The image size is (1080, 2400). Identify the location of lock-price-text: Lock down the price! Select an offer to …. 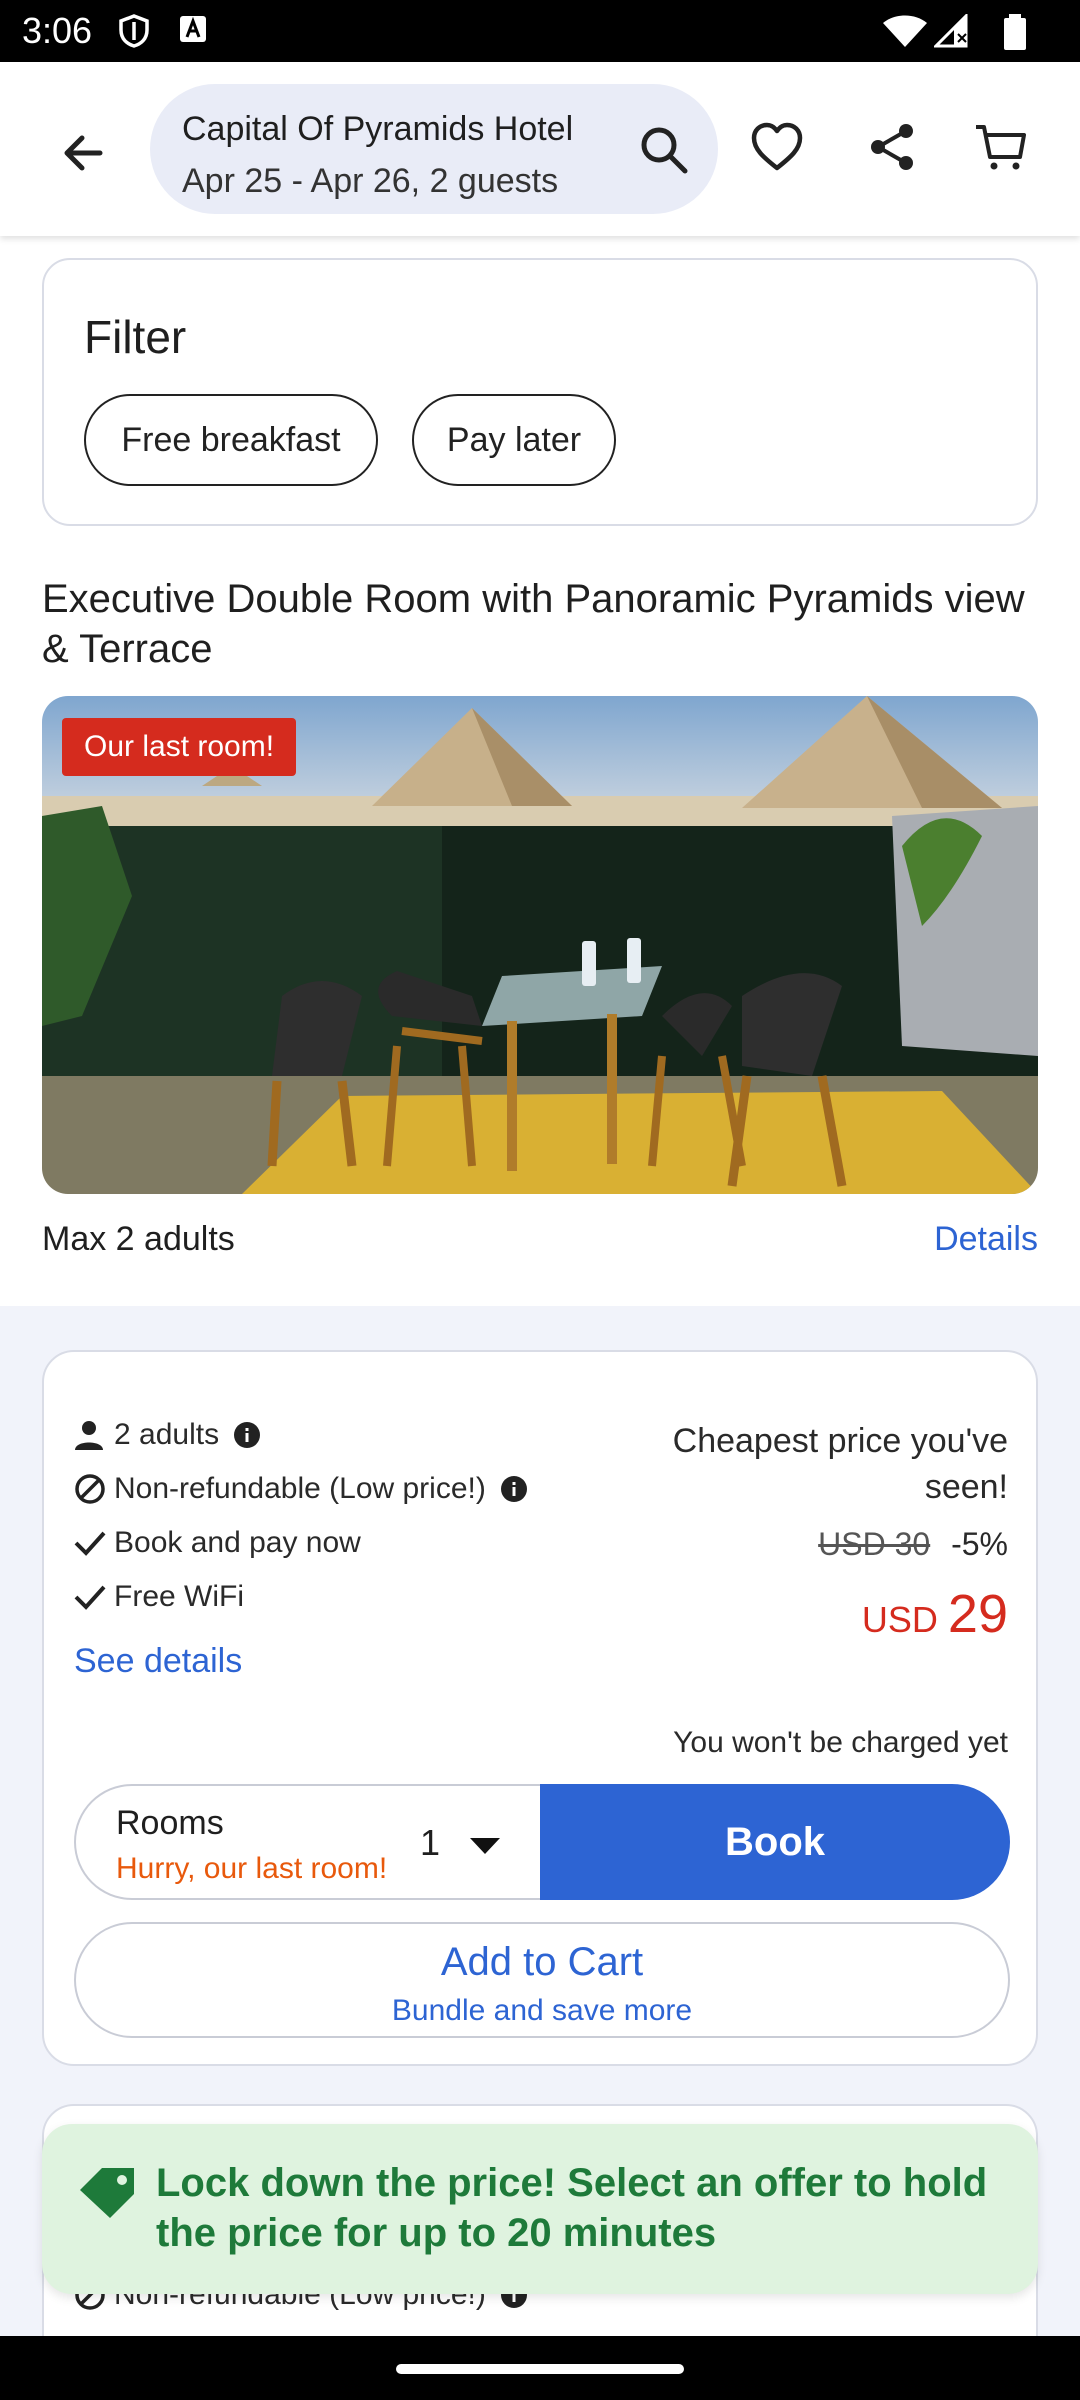
(572, 2208).